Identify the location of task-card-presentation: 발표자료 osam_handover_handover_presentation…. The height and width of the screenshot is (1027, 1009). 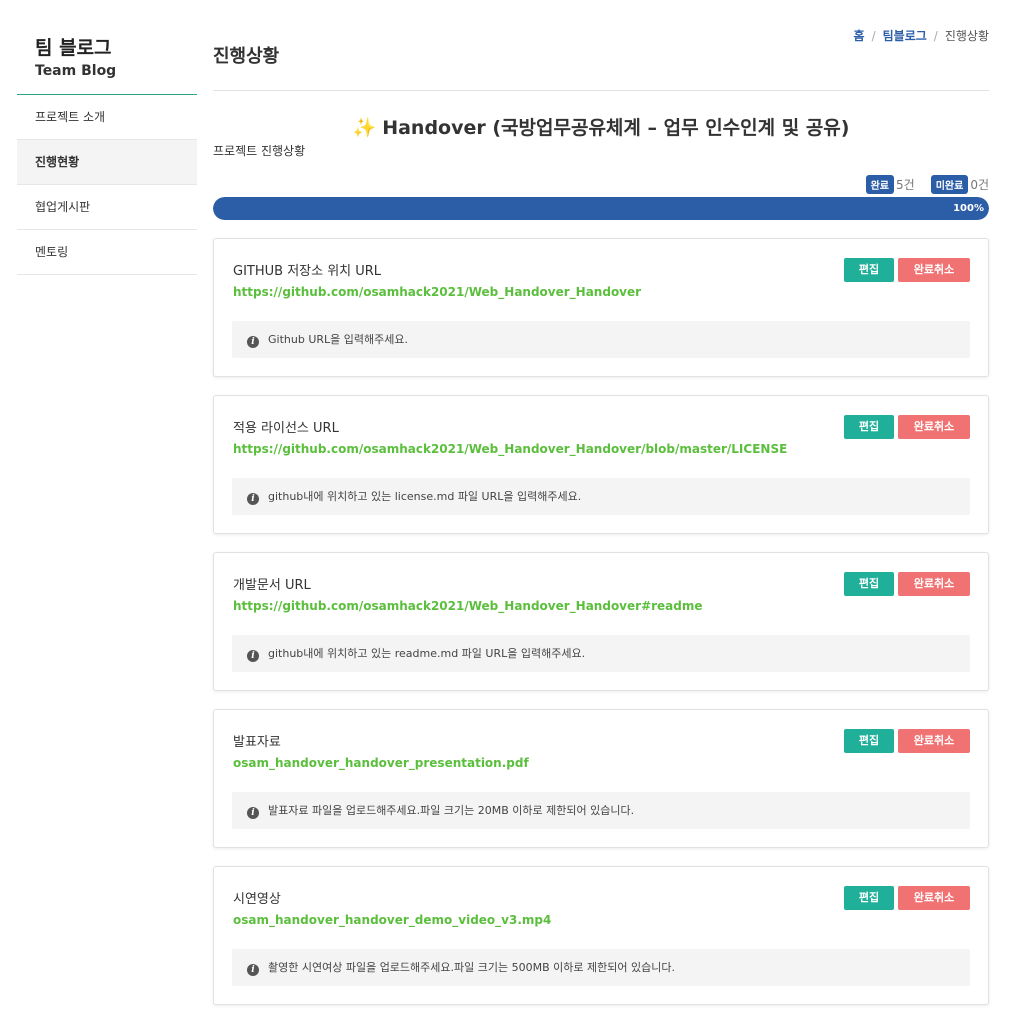
(601, 778).